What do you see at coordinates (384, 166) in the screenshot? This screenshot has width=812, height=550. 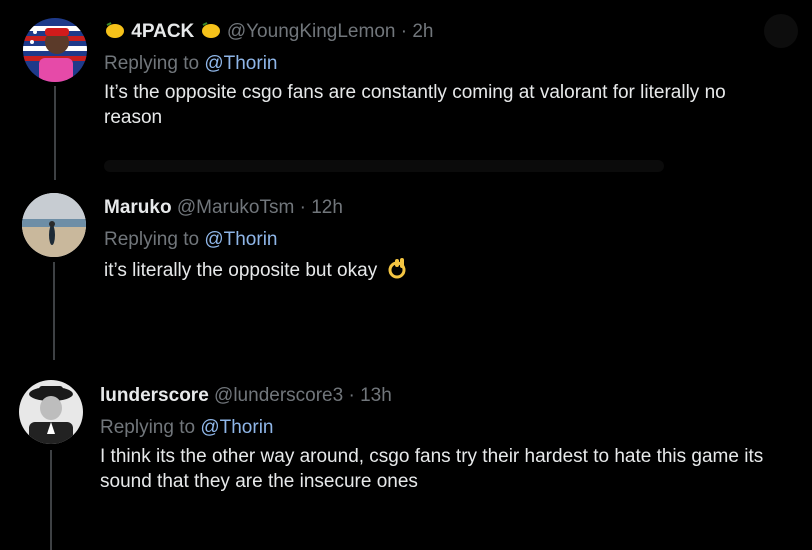 I see `faded-action-bar` at bounding box center [384, 166].